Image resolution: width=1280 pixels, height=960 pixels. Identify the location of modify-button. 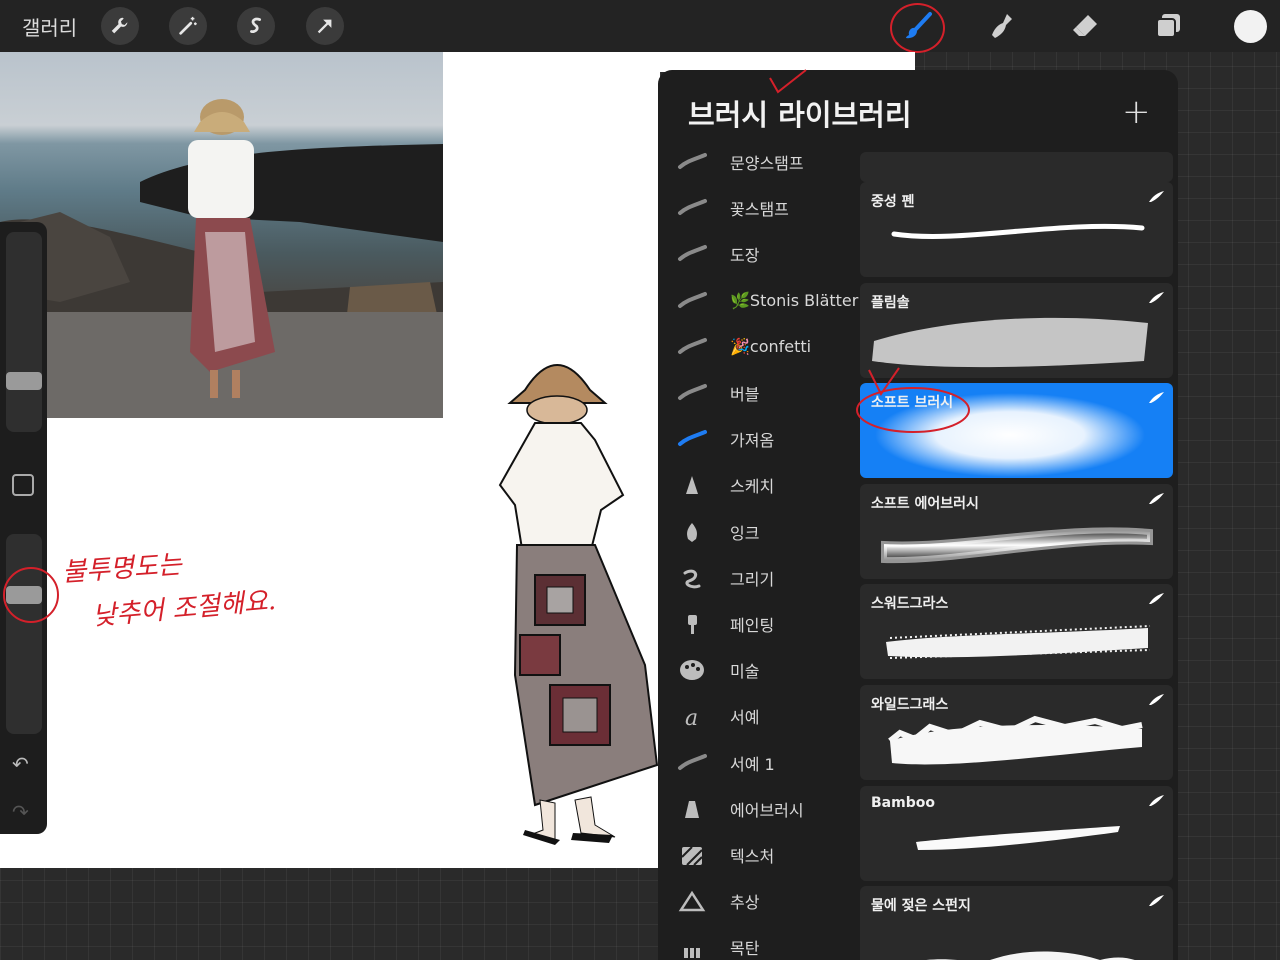
(23, 485).